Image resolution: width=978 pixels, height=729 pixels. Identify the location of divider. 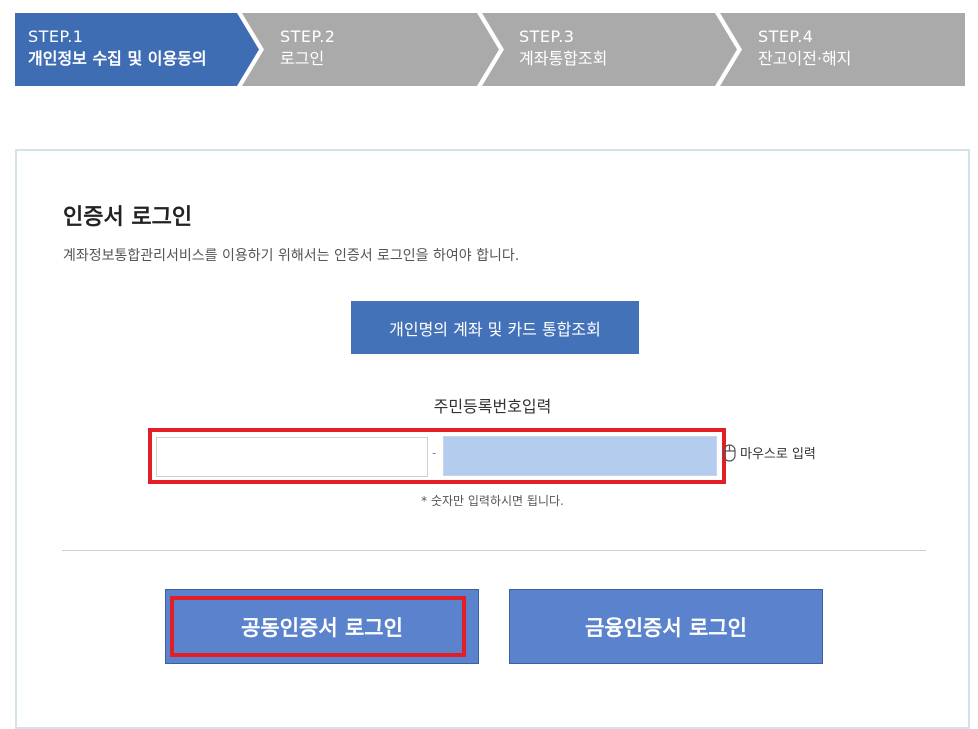
(494, 550).